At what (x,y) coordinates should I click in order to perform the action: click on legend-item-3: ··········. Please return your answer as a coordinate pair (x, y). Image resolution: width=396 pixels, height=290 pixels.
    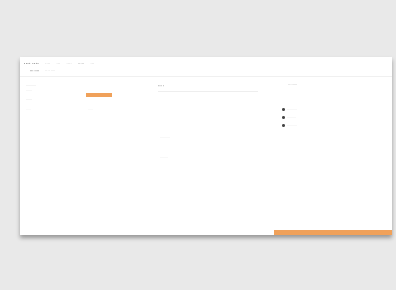
    Looking at the image, I should click on (289, 125).